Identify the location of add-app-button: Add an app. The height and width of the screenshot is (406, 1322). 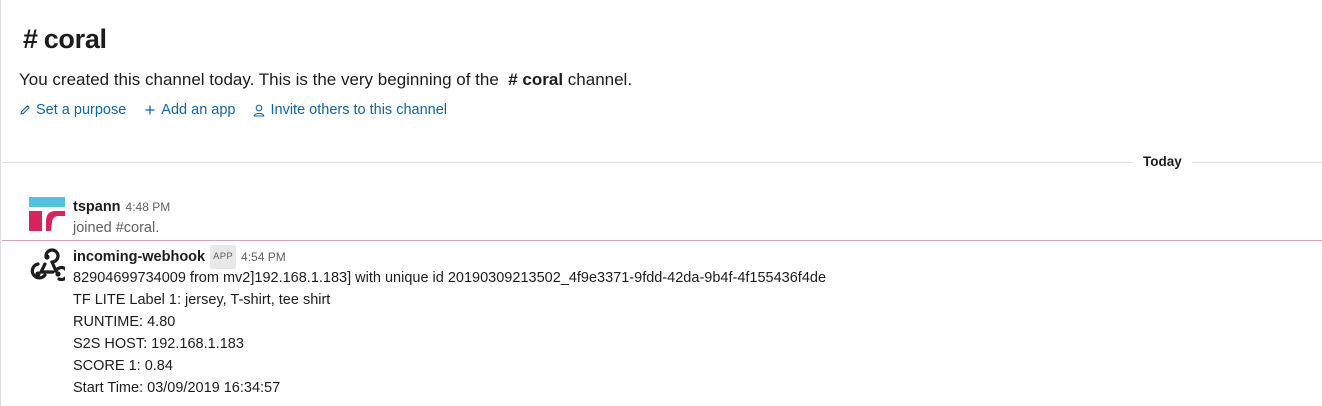
(189, 110).